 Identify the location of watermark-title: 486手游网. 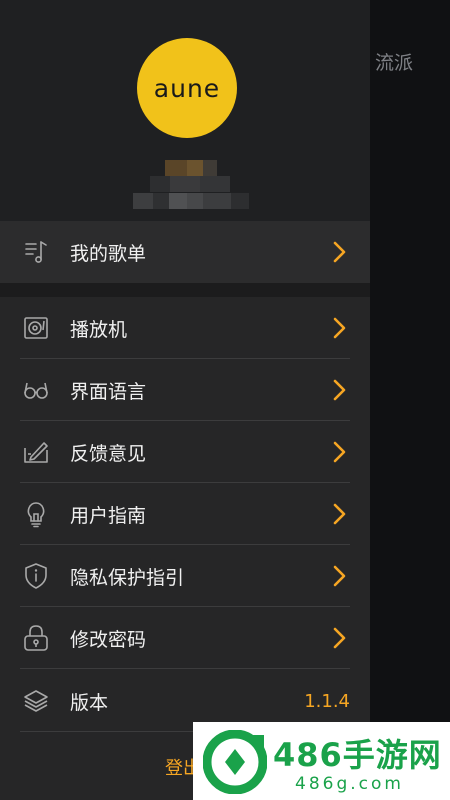
(357, 755).